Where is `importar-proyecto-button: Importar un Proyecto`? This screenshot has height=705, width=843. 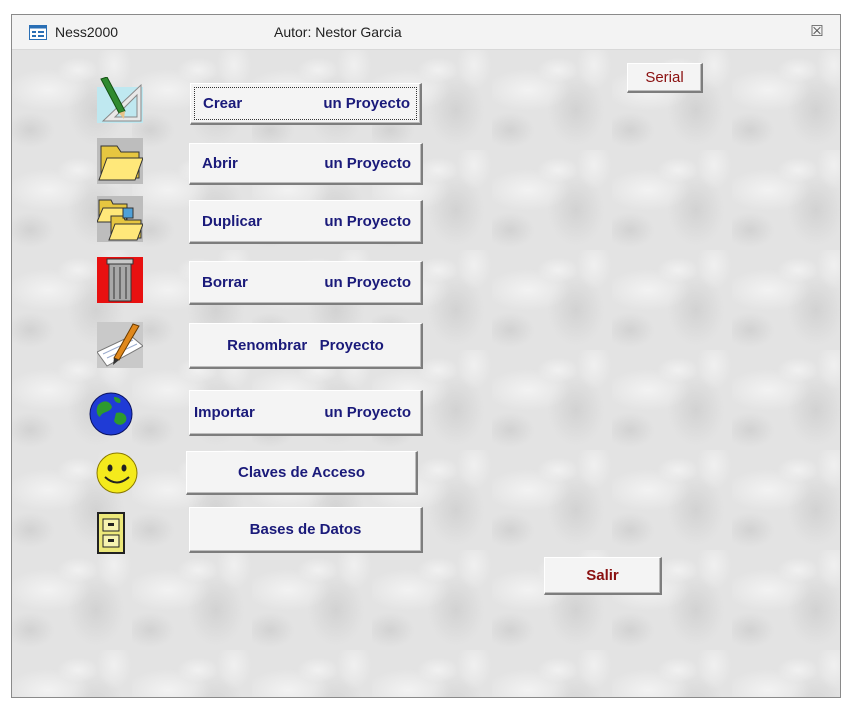
importar-proyecto-button: Importar un Proyecto is located at coordinates (306, 413).